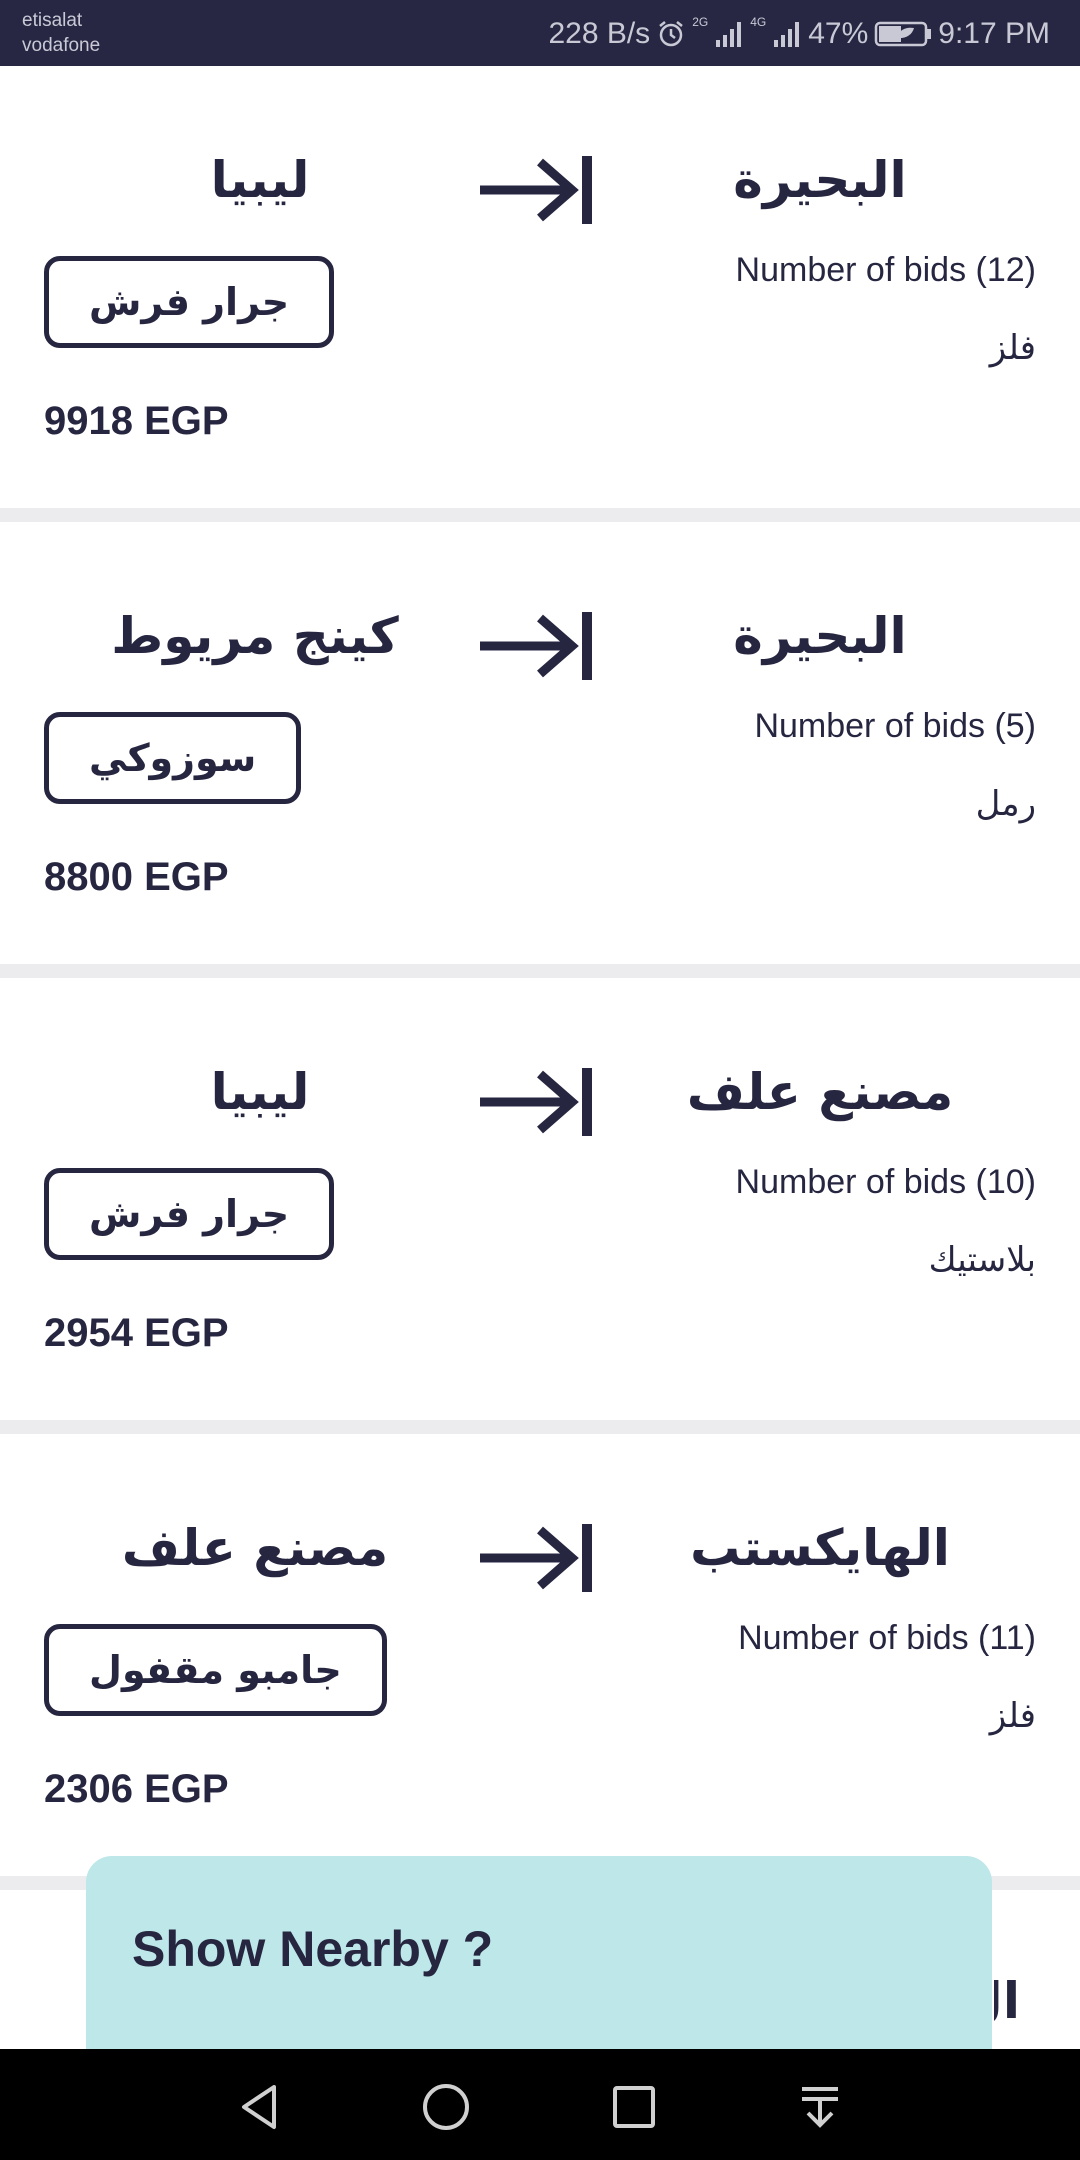 The image size is (1080, 2160). Describe the element at coordinates (671, 34) in the screenshot. I see `alarm-icon` at that location.